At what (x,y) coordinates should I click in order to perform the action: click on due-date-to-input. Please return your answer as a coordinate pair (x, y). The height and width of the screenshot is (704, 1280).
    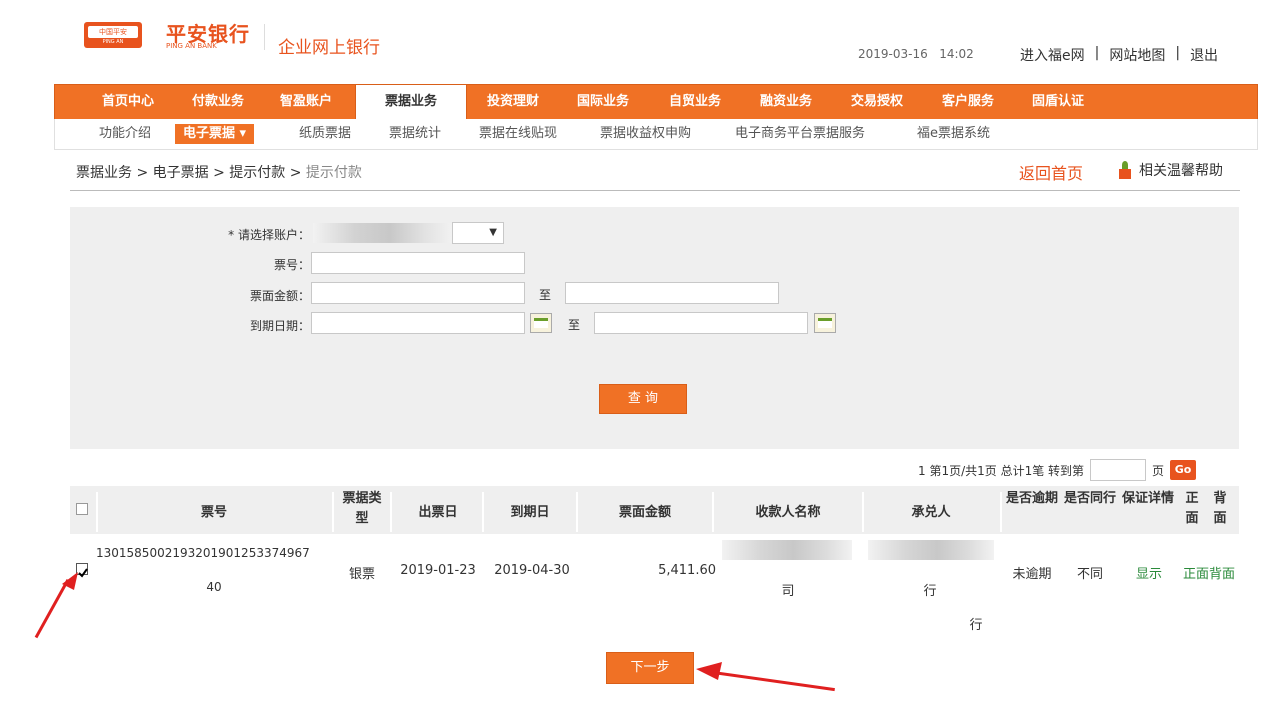
    Looking at the image, I should click on (701, 323).